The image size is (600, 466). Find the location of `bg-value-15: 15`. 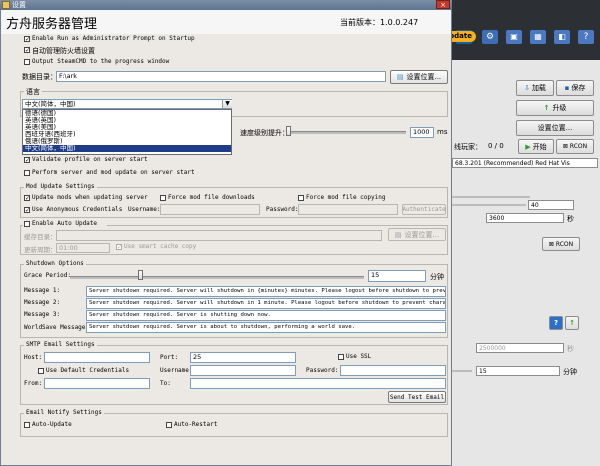

bg-value-15: 15 is located at coordinates (518, 371).